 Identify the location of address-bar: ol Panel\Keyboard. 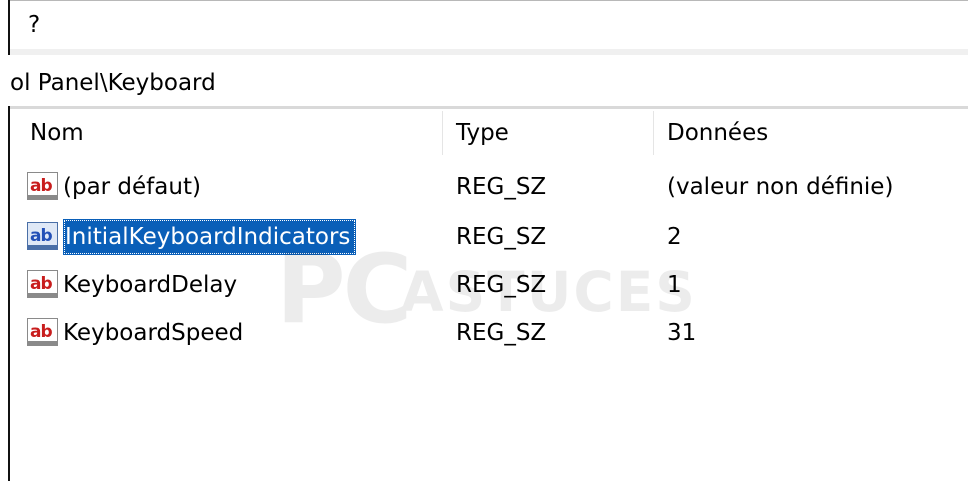
(484, 80).